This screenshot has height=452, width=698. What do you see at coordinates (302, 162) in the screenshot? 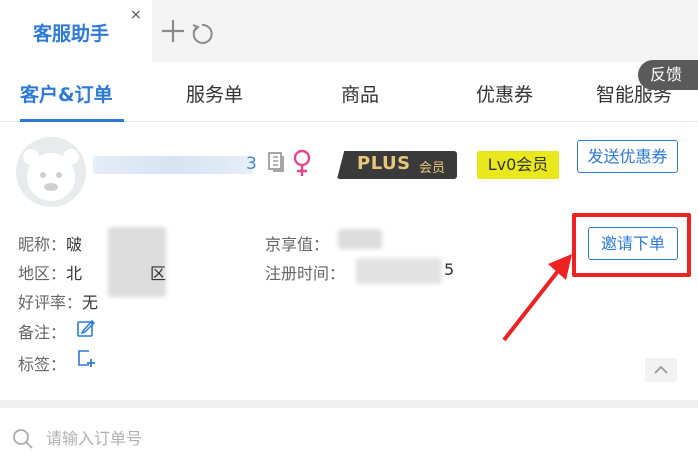
I see `female-icon` at bounding box center [302, 162].